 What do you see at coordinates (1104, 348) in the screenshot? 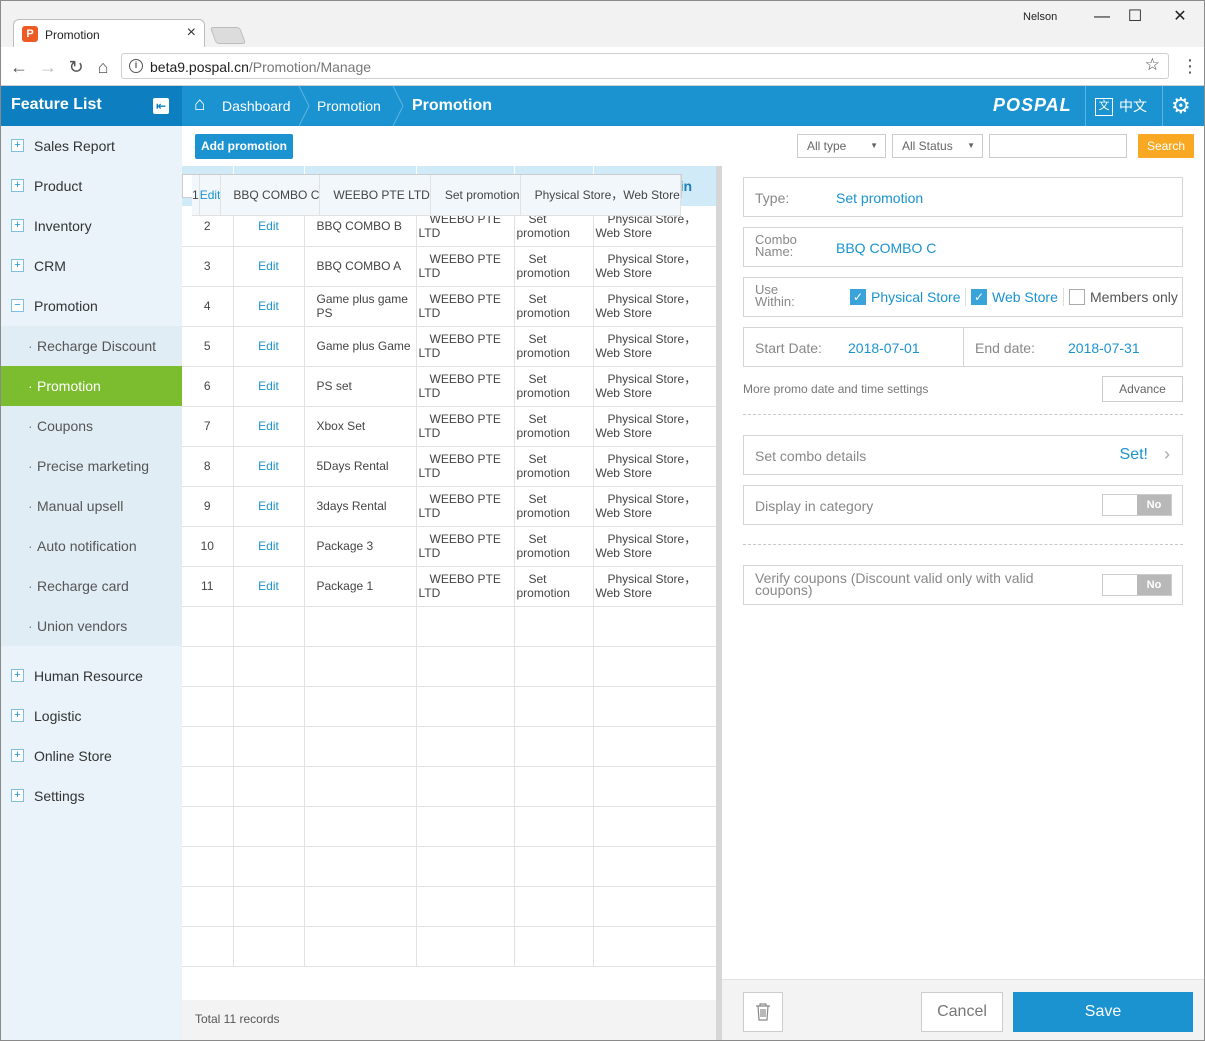
I see `end-date-value: 2018-07-31` at bounding box center [1104, 348].